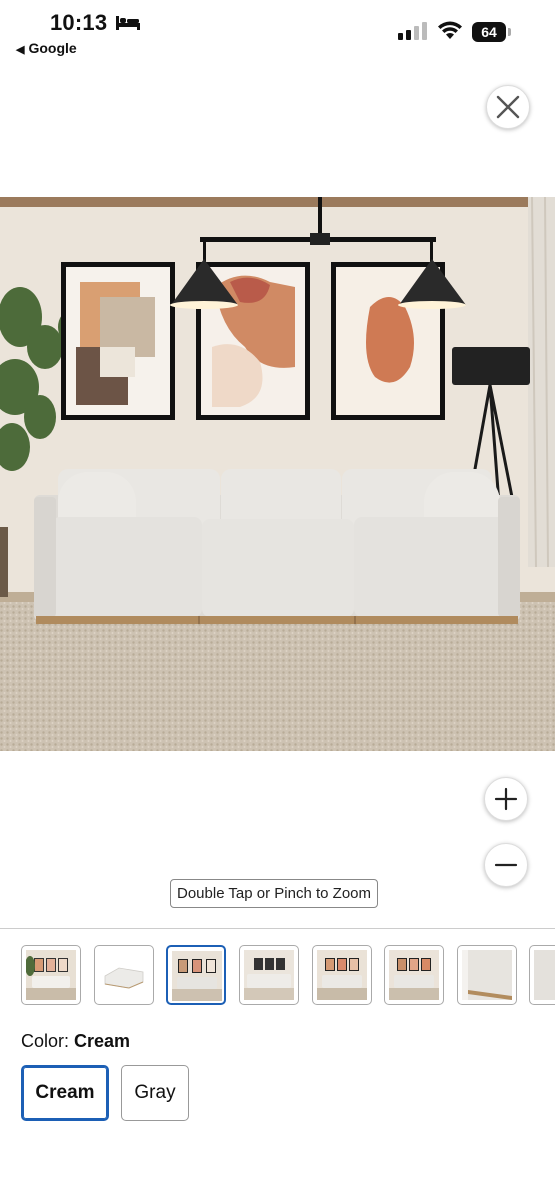 The image size is (555, 1200). Describe the element at coordinates (277, 32) in the screenshot. I see `status-bar: 10:13 ◀ Google 64` at that location.